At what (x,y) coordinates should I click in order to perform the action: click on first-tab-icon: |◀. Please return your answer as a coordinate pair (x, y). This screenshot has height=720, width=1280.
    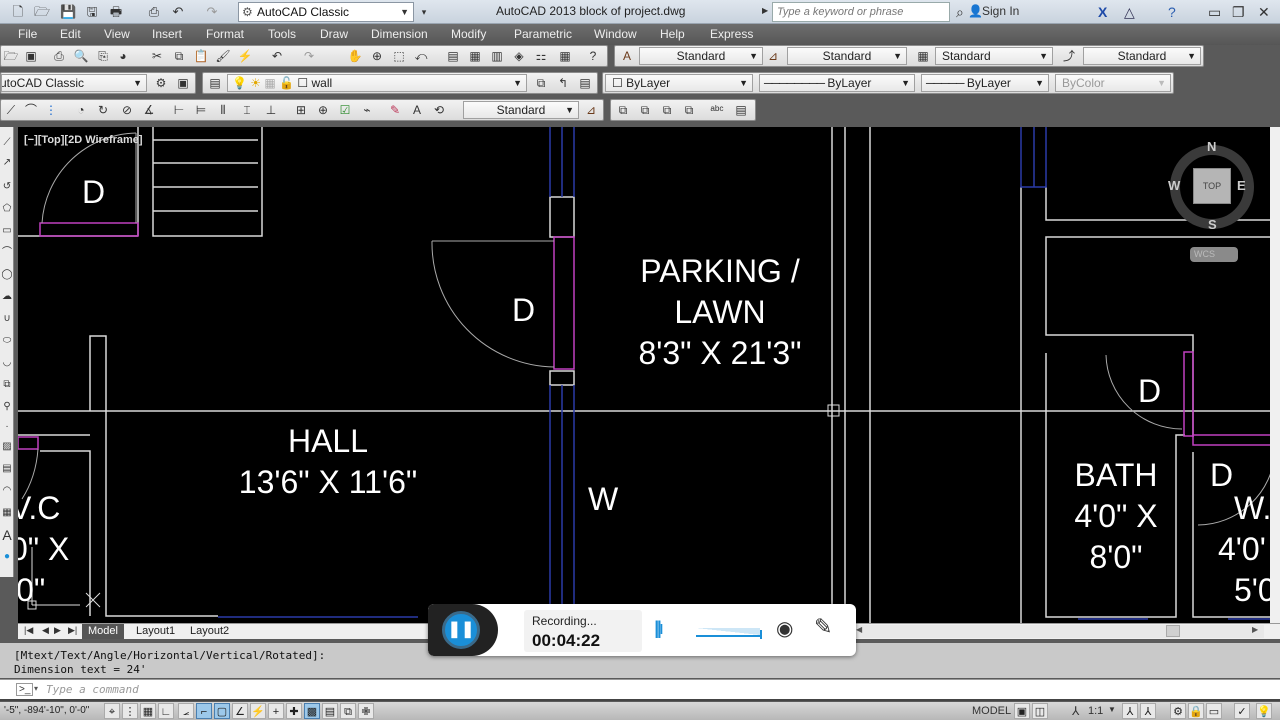
    Looking at the image, I should click on (28, 630).